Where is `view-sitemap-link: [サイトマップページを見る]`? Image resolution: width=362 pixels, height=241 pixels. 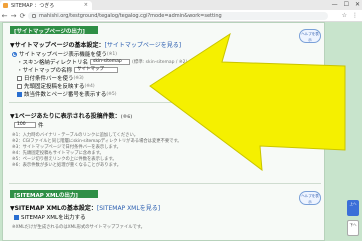
view-sitemap-link: [サイトマップページを見る] is located at coordinates (143, 45).